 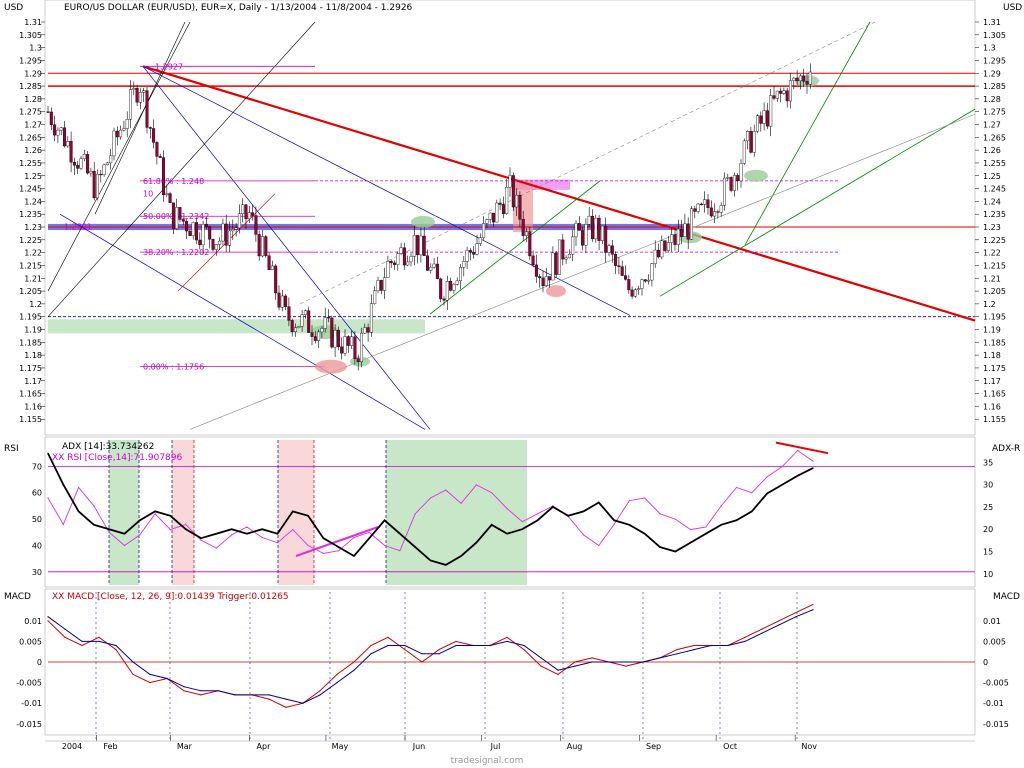 I want to click on y-tick-label-right: 1.185, so click(x=994, y=342).